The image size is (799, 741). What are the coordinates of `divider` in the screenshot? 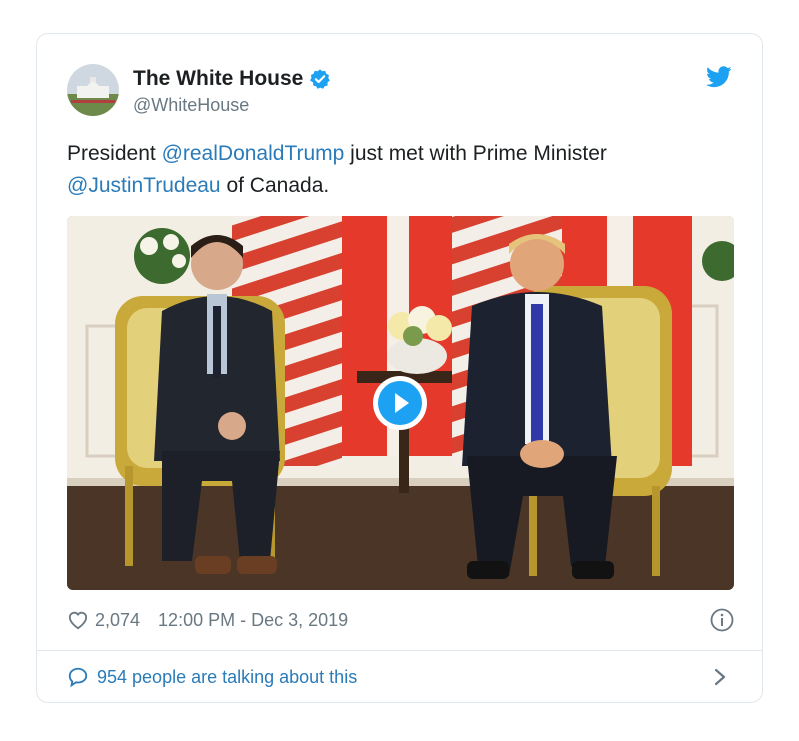 It's located at (399, 650).